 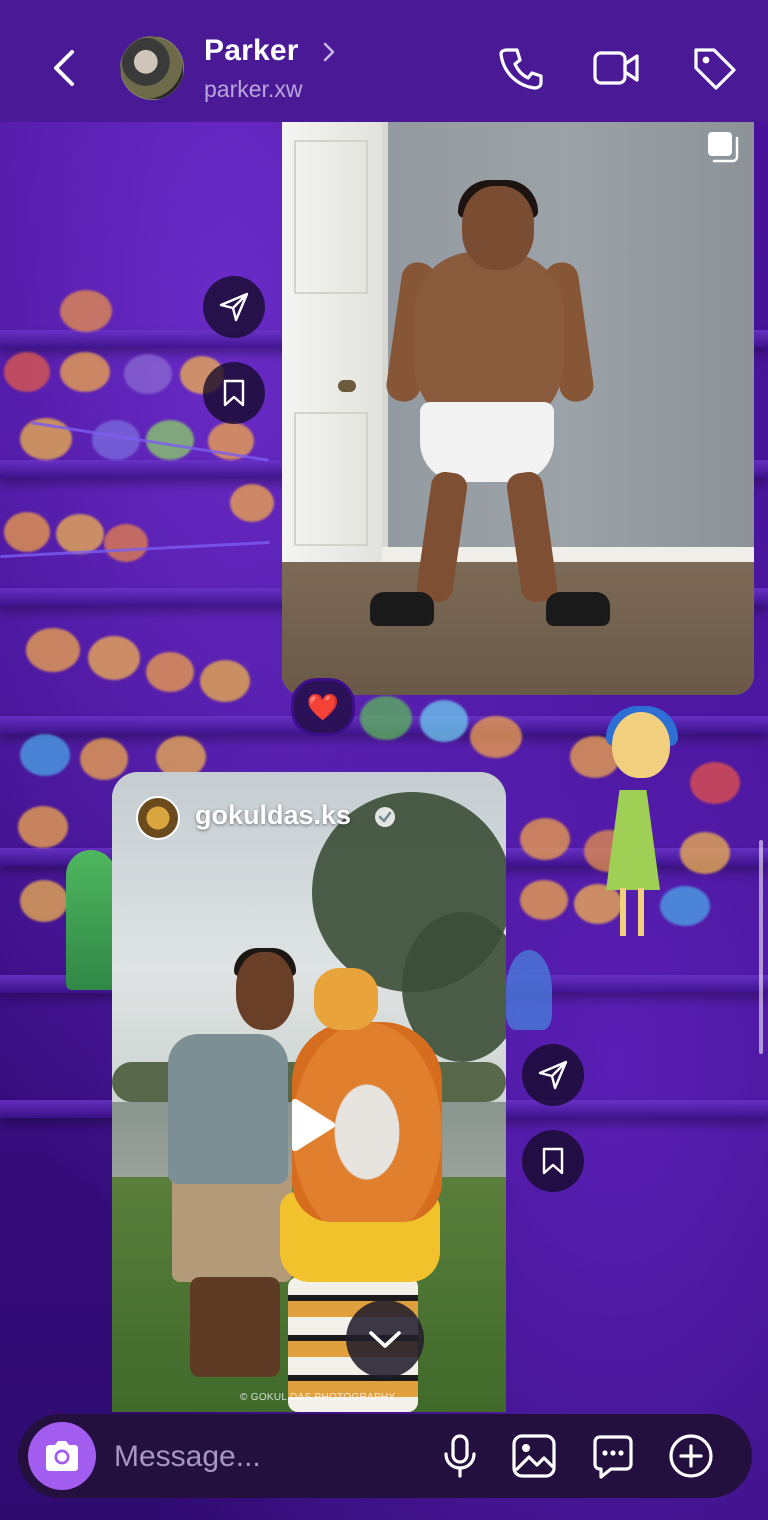 I want to click on microphone-icon, so click(x=460, y=1456).